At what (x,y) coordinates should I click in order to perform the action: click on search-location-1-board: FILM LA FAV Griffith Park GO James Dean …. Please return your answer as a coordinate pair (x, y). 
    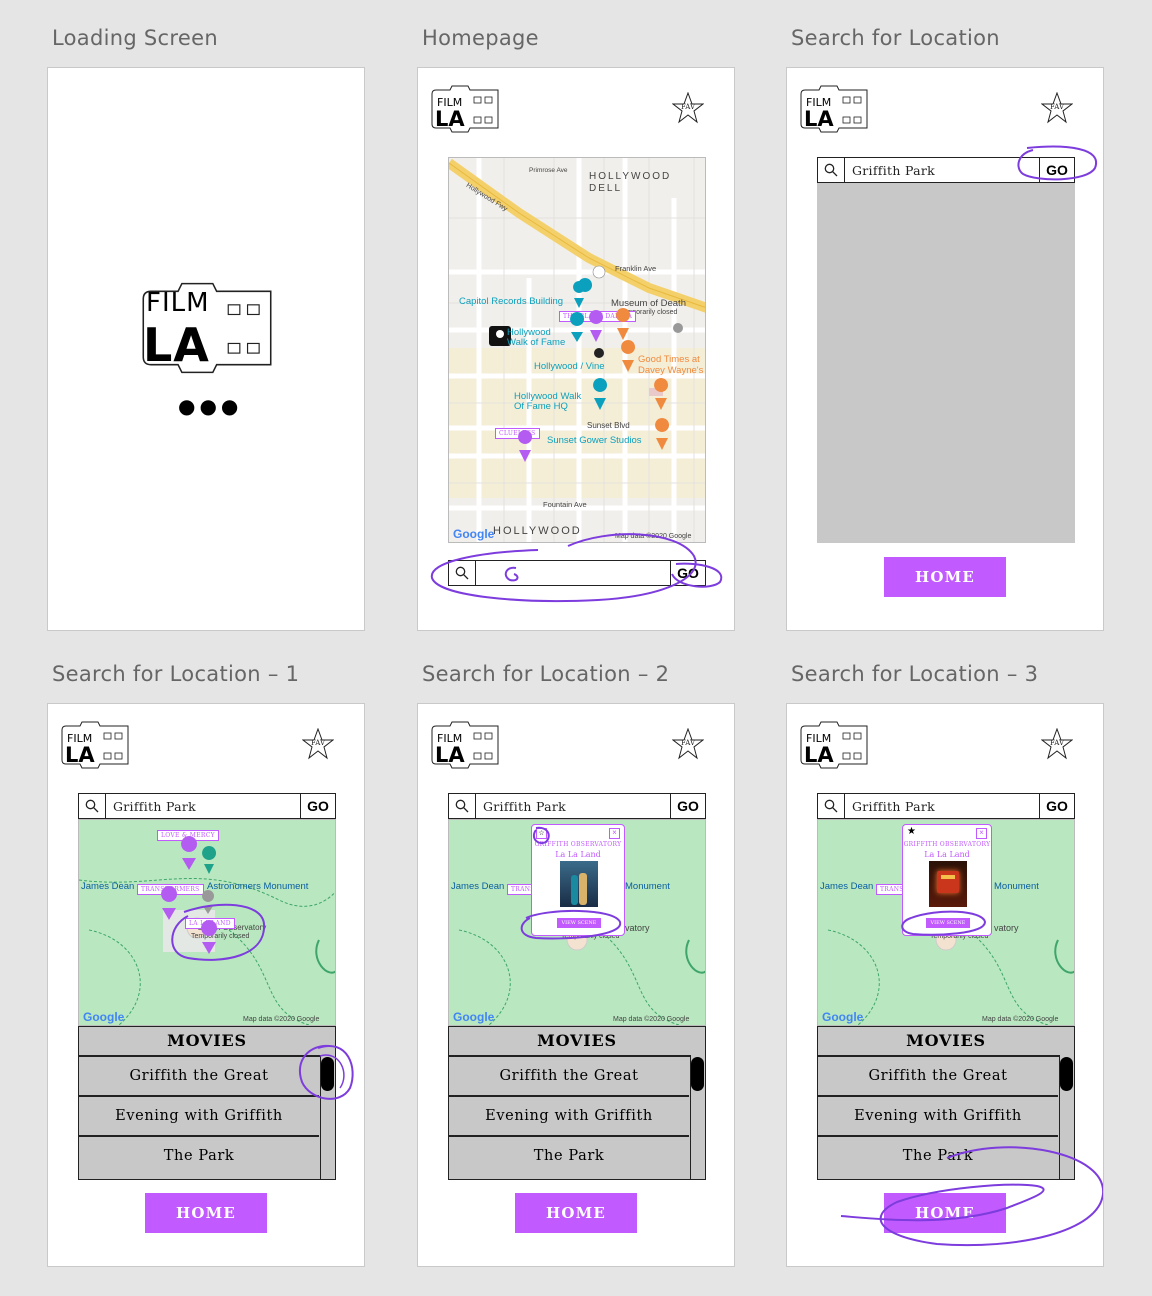
    Looking at the image, I should click on (206, 985).